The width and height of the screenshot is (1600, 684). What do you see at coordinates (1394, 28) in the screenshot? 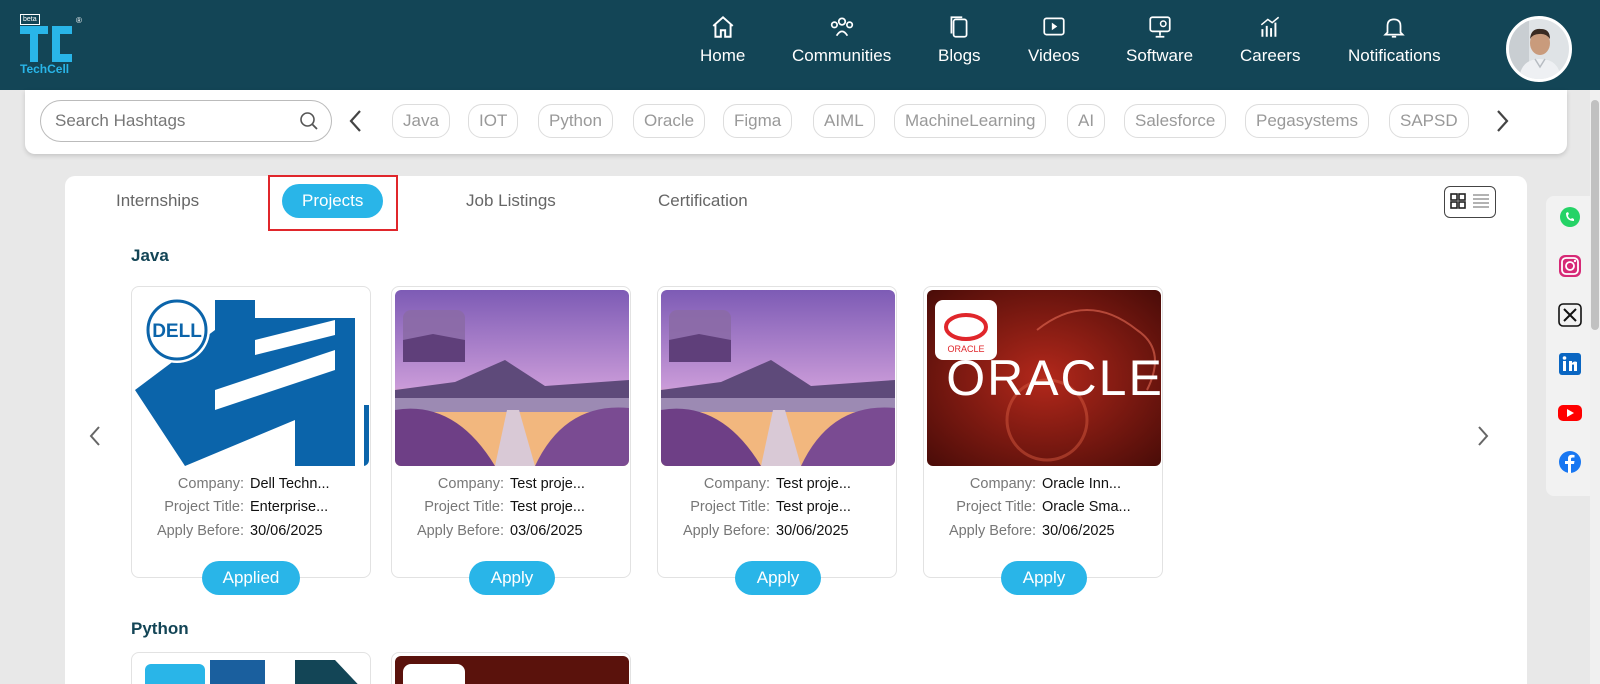
I see `bell-icon` at bounding box center [1394, 28].